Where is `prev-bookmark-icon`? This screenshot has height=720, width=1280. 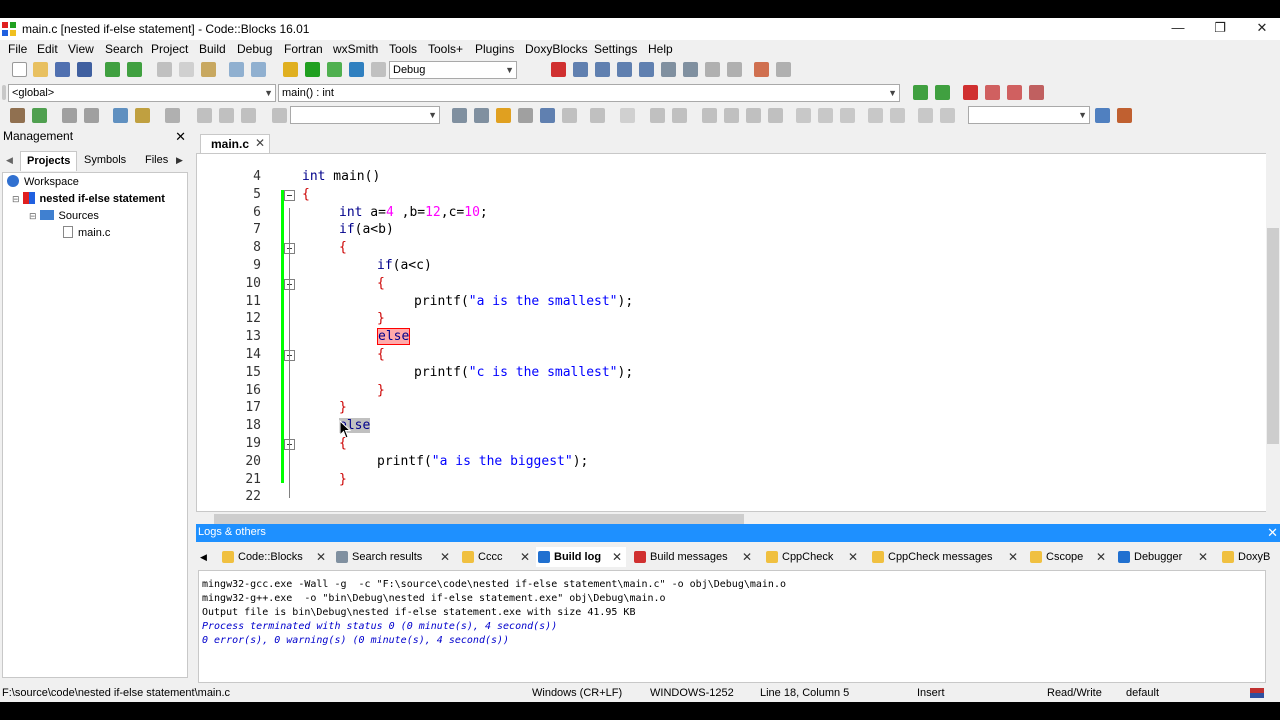
prev-bookmark-icon is located at coordinates (992, 92).